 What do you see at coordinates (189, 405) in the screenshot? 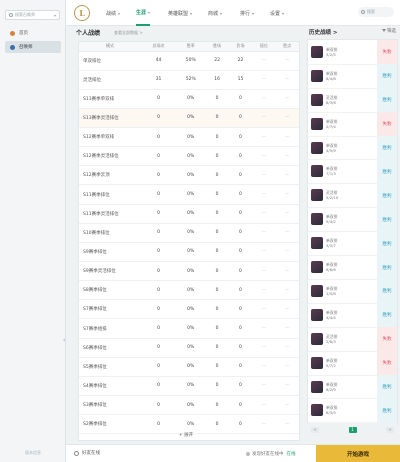
I see `table-row: S3赛季排位 0 0% 0 0— —` at bounding box center [189, 405].